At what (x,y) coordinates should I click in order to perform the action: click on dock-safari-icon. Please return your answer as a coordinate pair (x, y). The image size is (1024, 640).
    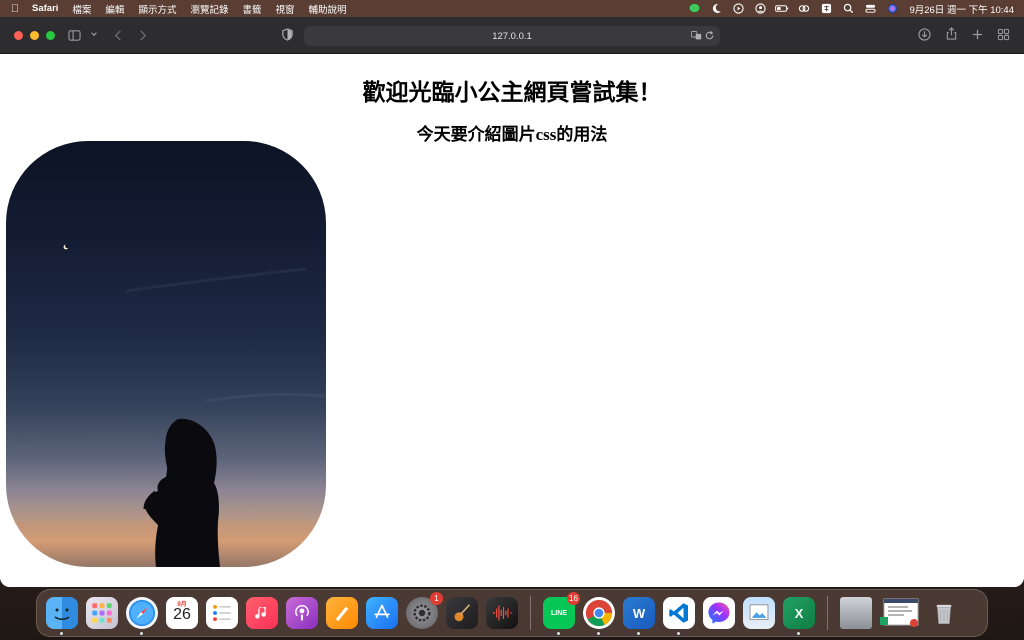
    Looking at the image, I should click on (142, 616).